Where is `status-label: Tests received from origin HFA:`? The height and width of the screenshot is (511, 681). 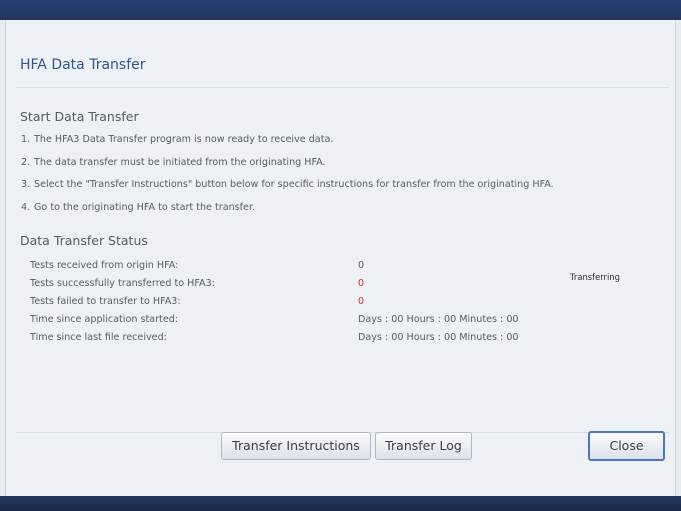 status-label: Tests received from origin HFA: is located at coordinates (104, 265).